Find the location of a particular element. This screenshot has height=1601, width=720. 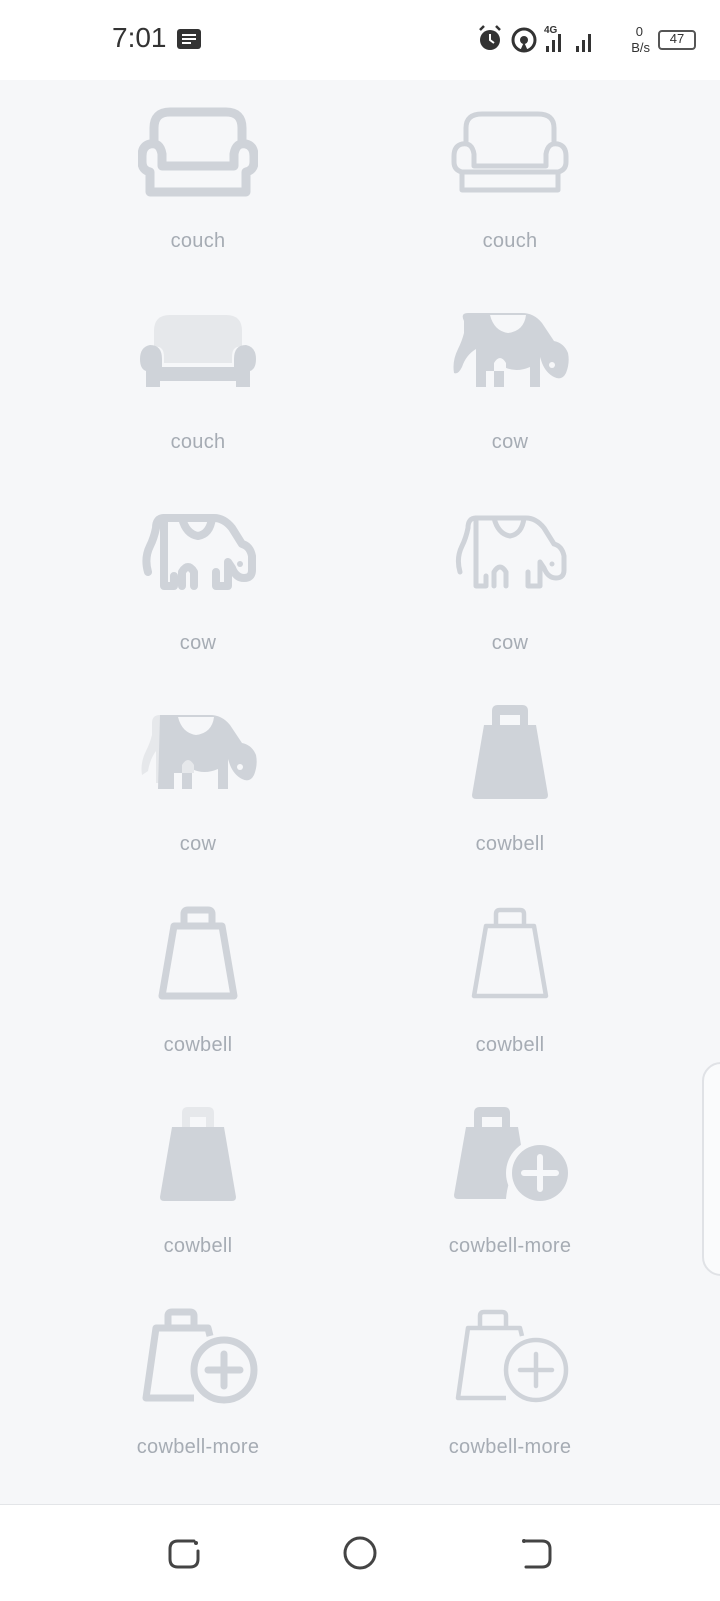

cowbell-more-solid-icon is located at coordinates (512, 1156).